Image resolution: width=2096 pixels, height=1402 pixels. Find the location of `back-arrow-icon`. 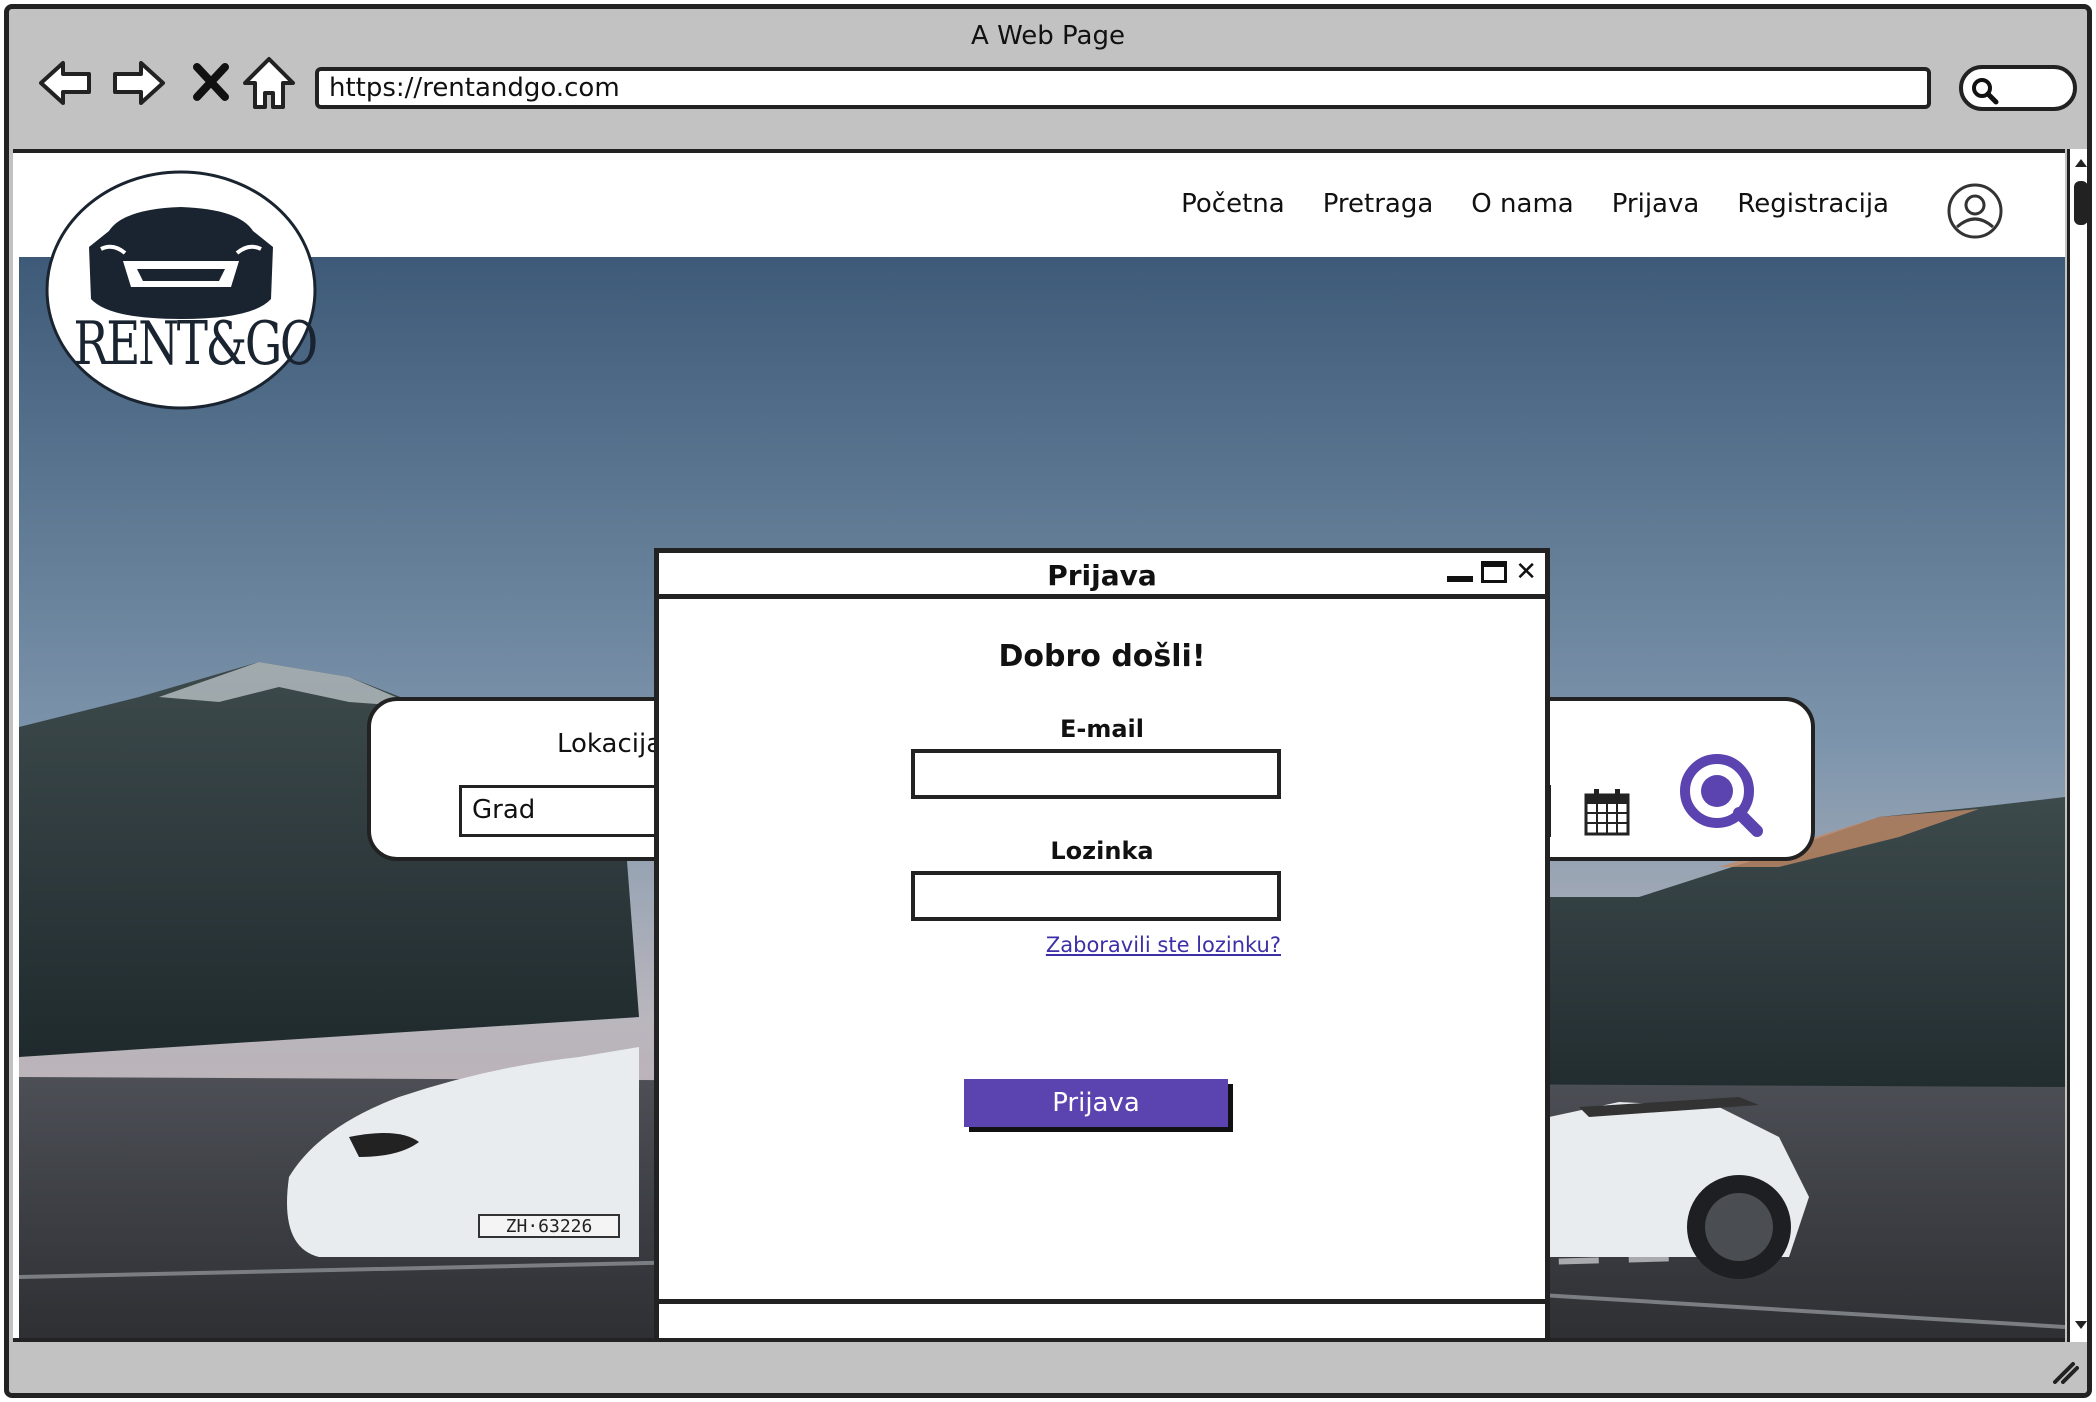

back-arrow-icon is located at coordinates (65, 83).